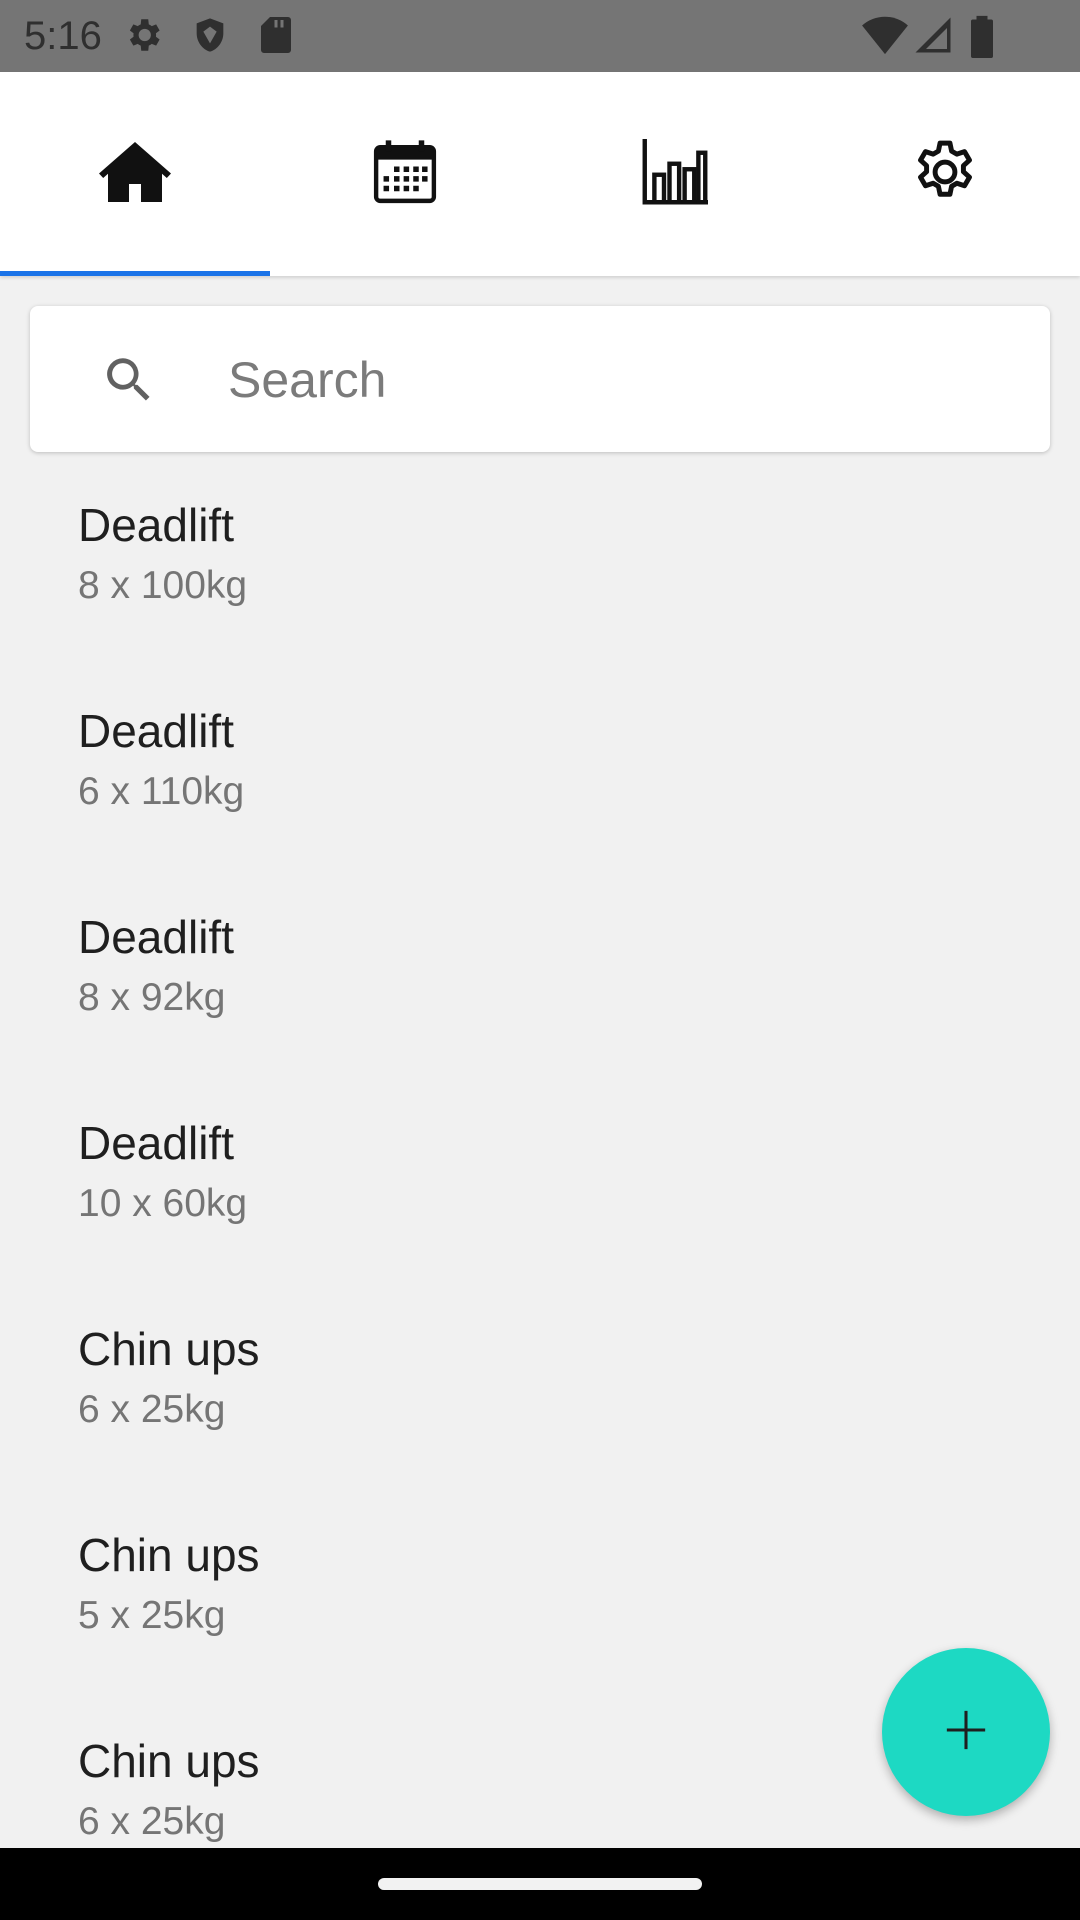  I want to click on shield-icon, so click(210, 37).